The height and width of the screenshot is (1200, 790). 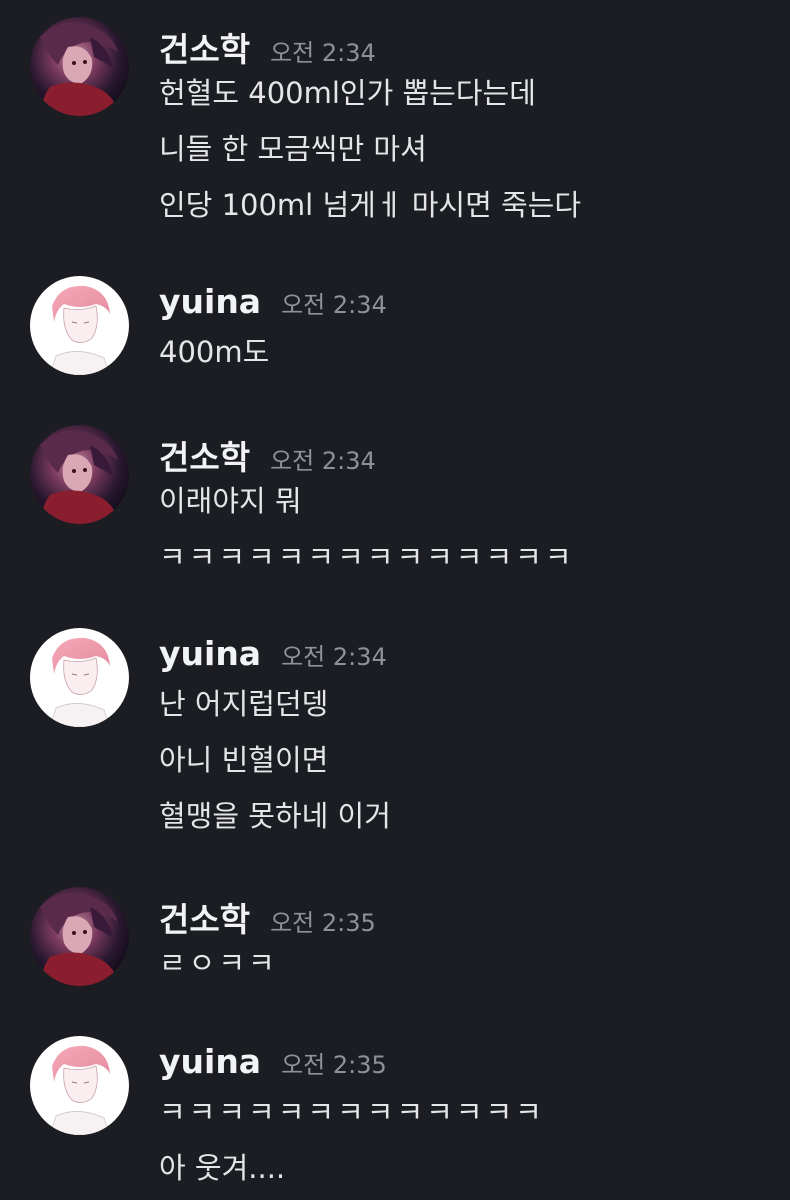 I want to click on message-header: yuina 오전 2:35, so click(x=273, y=1067).